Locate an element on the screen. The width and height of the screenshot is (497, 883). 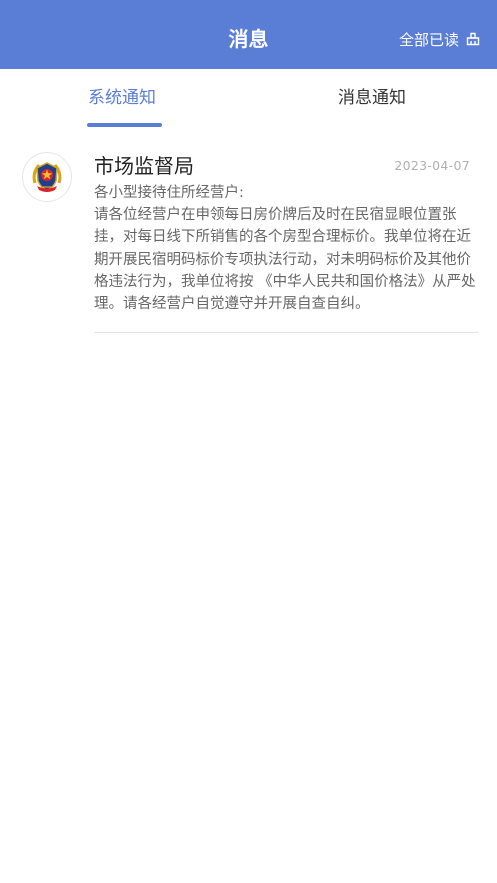
police-emblem-icon is located at coordinates (47, 177).